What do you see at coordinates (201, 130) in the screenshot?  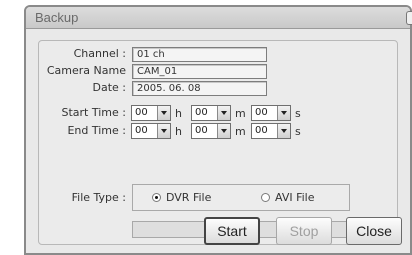 I see `end-minute-value: 00` at bounding box center [201, 130].